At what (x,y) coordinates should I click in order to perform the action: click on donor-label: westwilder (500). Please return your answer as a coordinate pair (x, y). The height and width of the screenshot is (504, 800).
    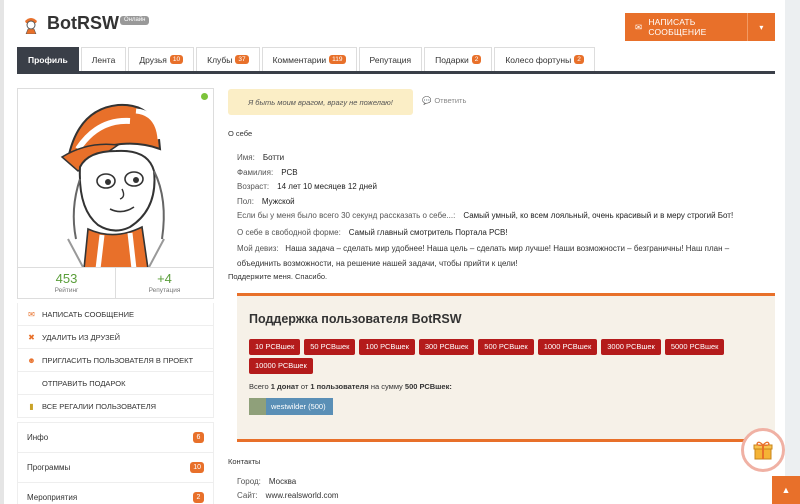
    Looking at the image, I should click on (298, 406).